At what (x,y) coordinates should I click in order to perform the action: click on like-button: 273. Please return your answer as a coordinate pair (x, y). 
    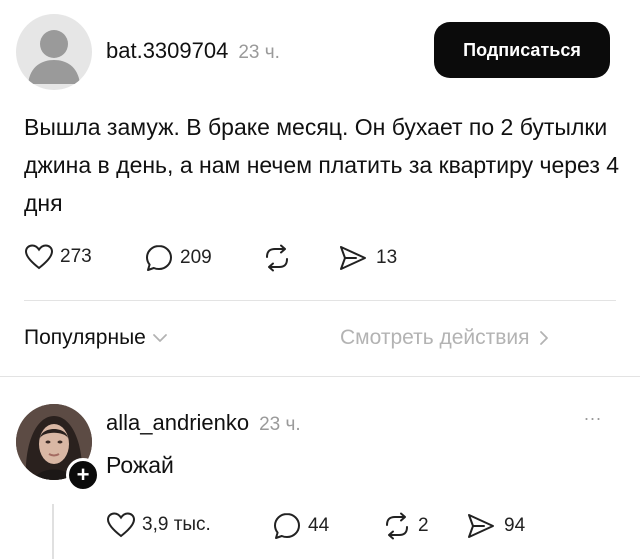
    Looking at the image, I should click on (58, 257).